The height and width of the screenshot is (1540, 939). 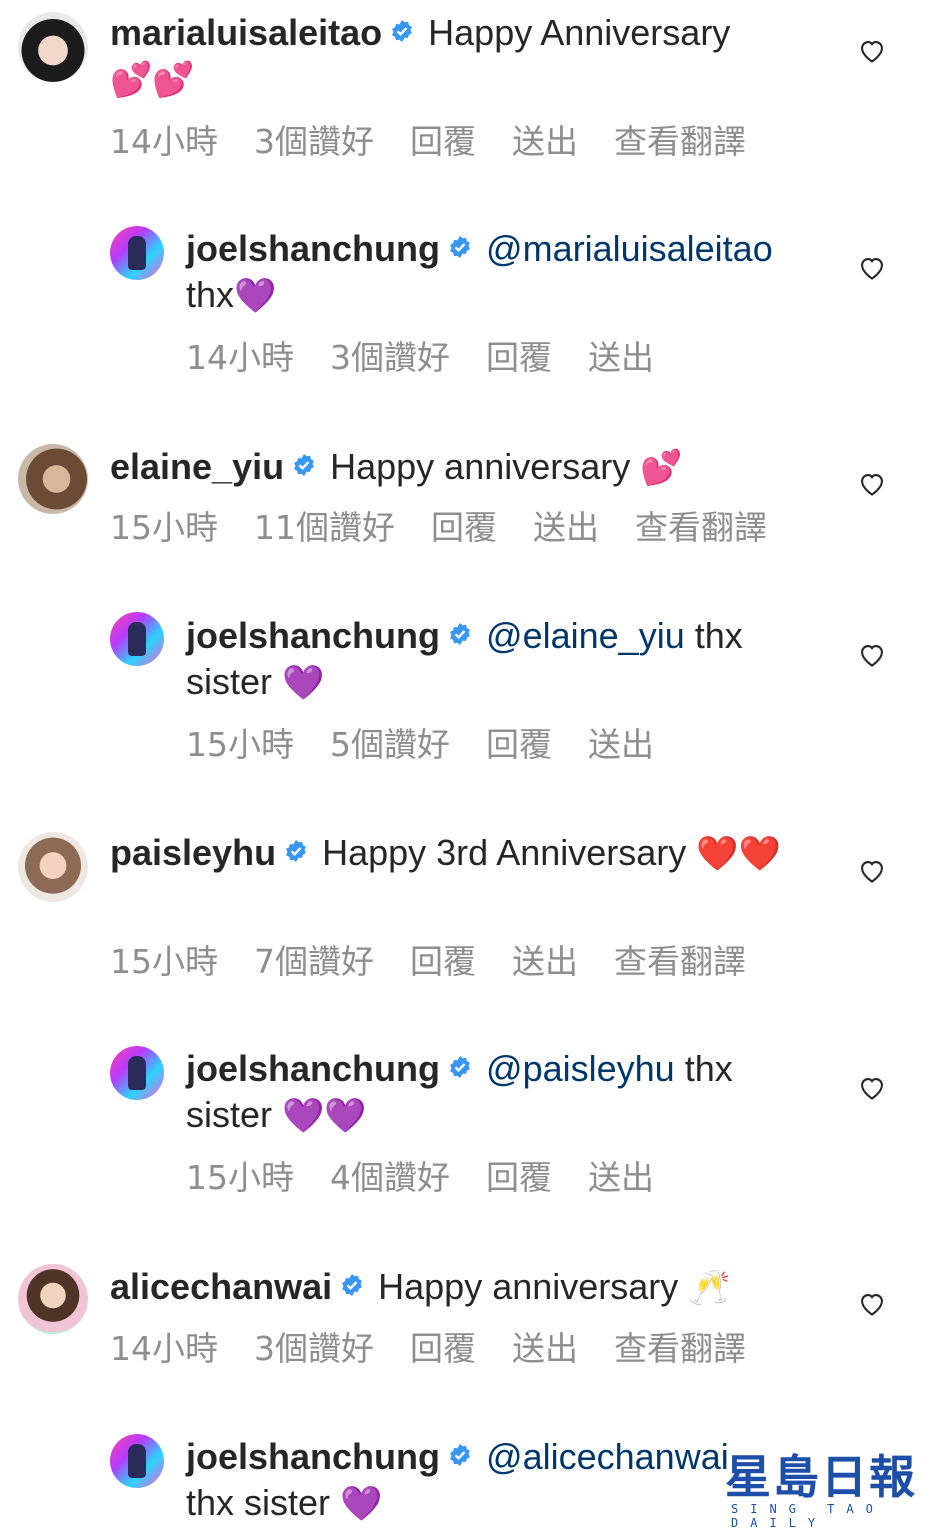 I want to click on likes-count: 11個讚好, so click(x=324, y=528).